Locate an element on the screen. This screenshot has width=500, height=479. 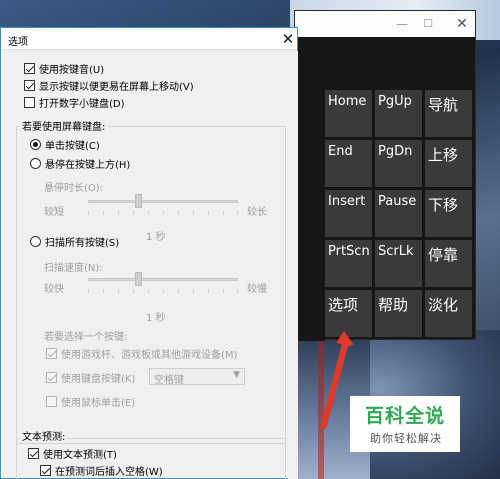
select-key-label: 若要选择一个按键: is located at coordinates (86, 337).